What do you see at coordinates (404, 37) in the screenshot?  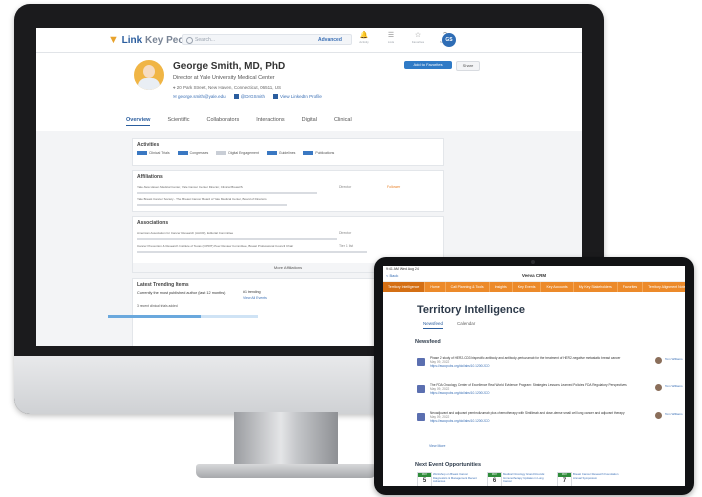 I see `nav-icon-group: 🔔 Activity ☰ Lists ☆ Favorites ? Support` at bounding box center [404, 37].